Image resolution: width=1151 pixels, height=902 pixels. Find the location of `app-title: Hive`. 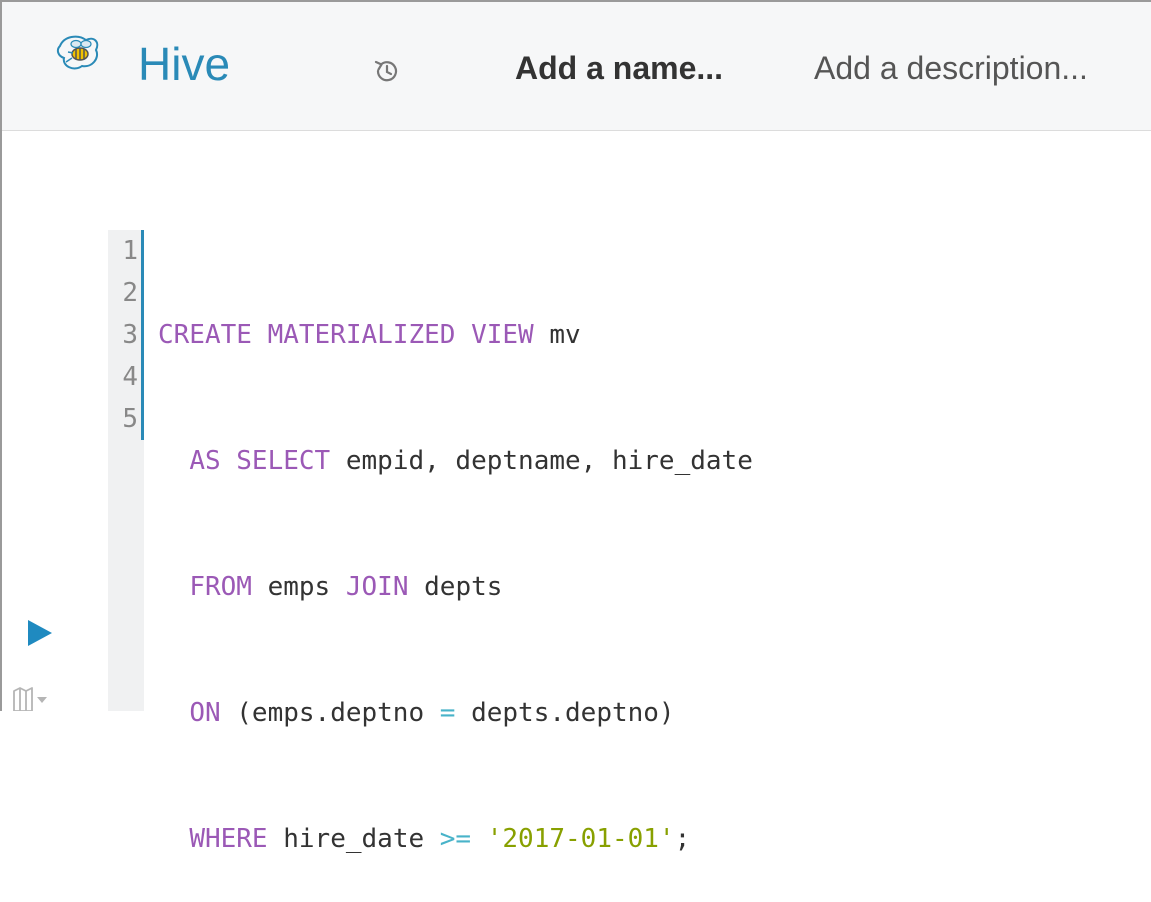

app-title: Hive is located at coordinates (184, 64).